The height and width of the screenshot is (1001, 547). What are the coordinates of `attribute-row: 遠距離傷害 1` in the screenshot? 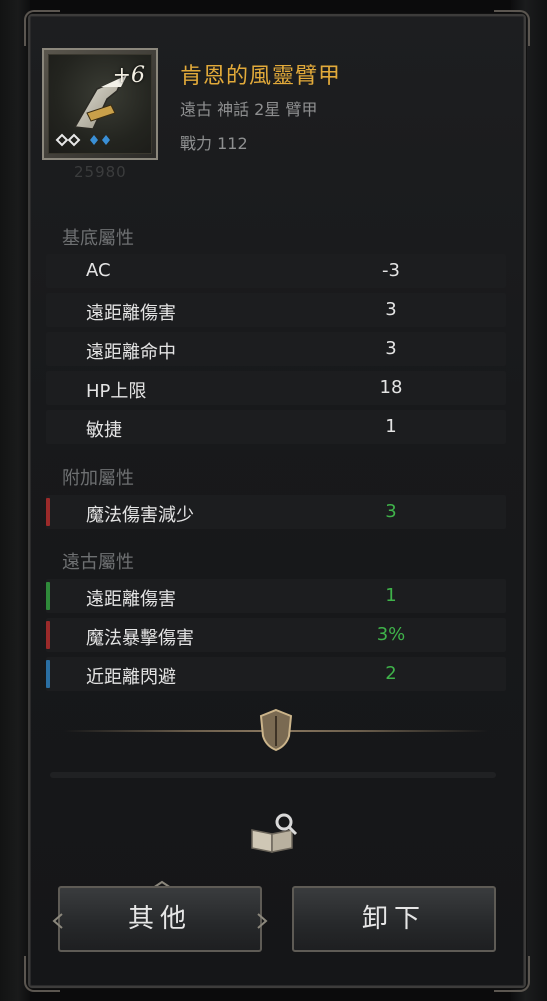 It's located at (276, 596).